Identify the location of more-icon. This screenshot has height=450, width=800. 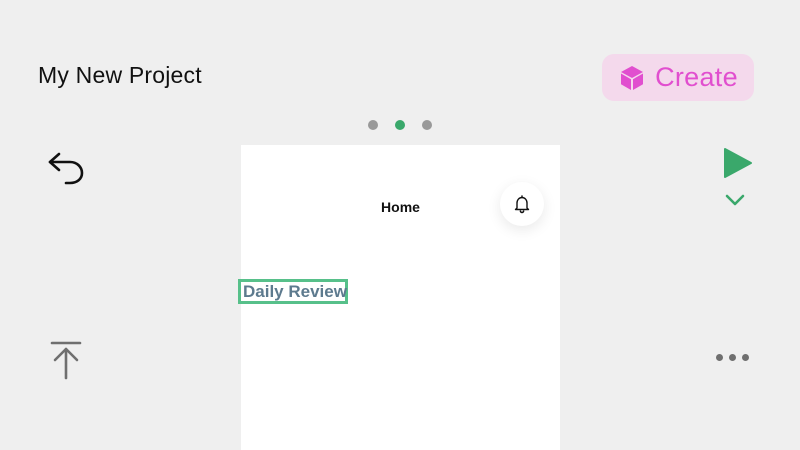
(732, 357).